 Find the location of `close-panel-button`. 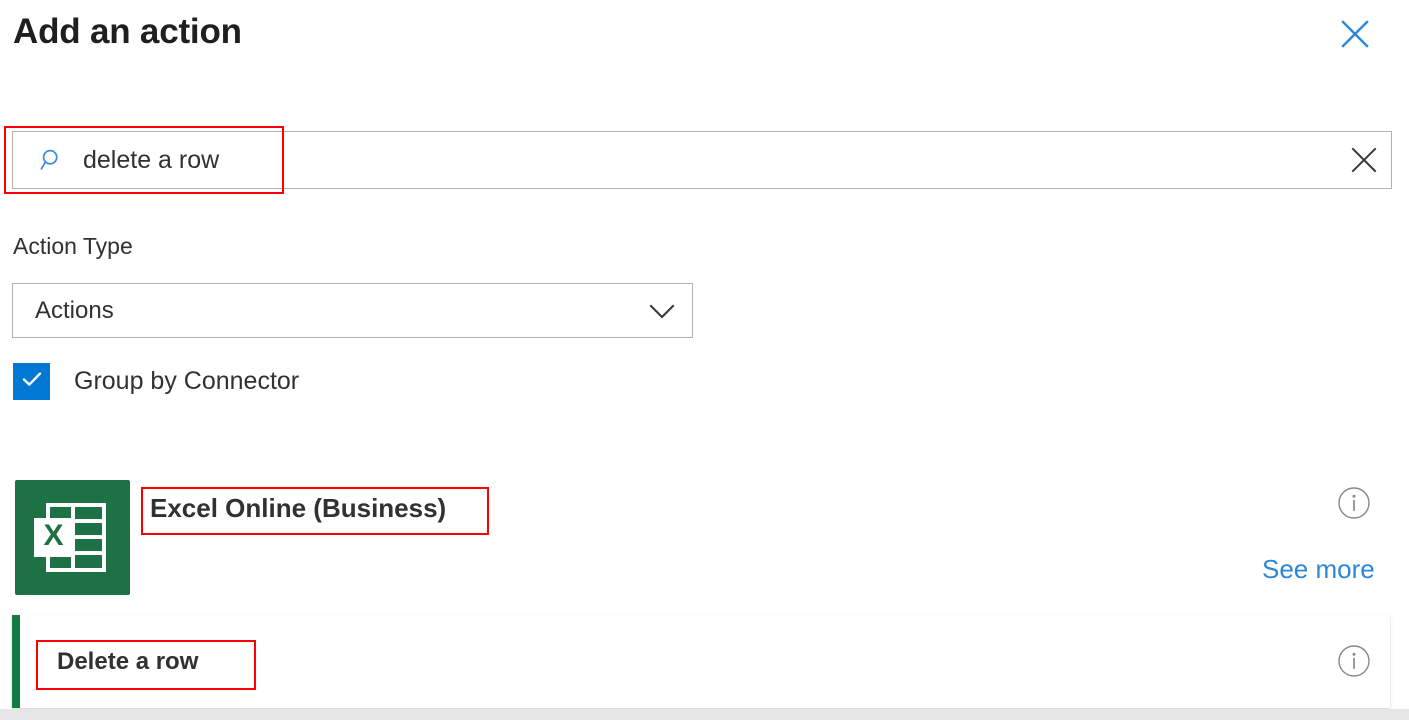

close-panel-button is located at coordinates (1355, 34).